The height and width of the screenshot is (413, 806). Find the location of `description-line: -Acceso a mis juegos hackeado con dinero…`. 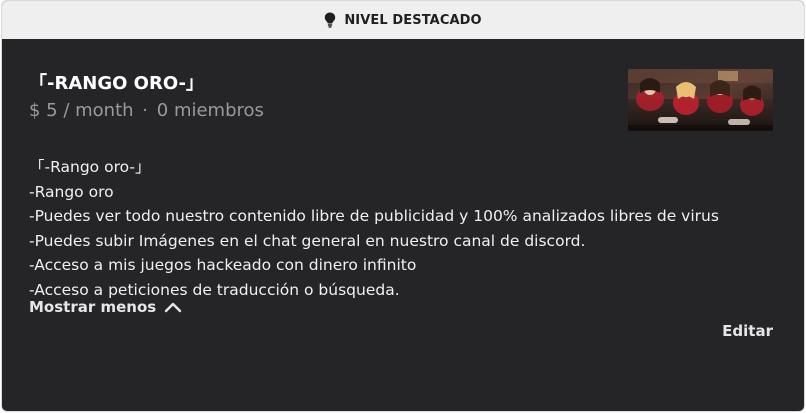

description-line: -Acceso a mis juegos hackeado con dinero… is located at coordinates (223, 265).